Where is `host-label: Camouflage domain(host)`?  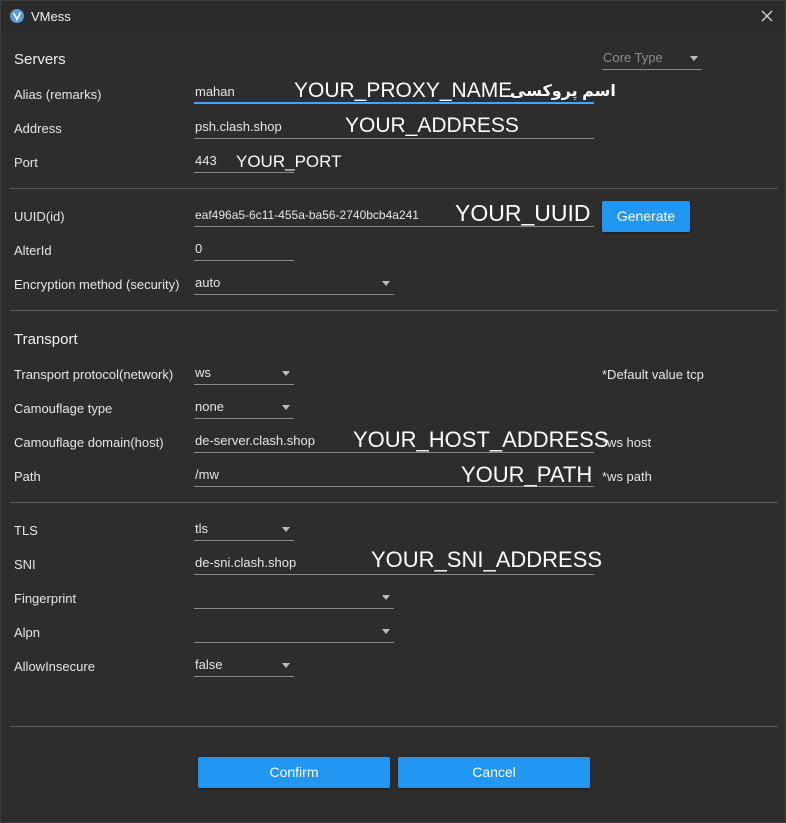
host-label: Camouflage domain(host) is located at coordinates (89, 442).